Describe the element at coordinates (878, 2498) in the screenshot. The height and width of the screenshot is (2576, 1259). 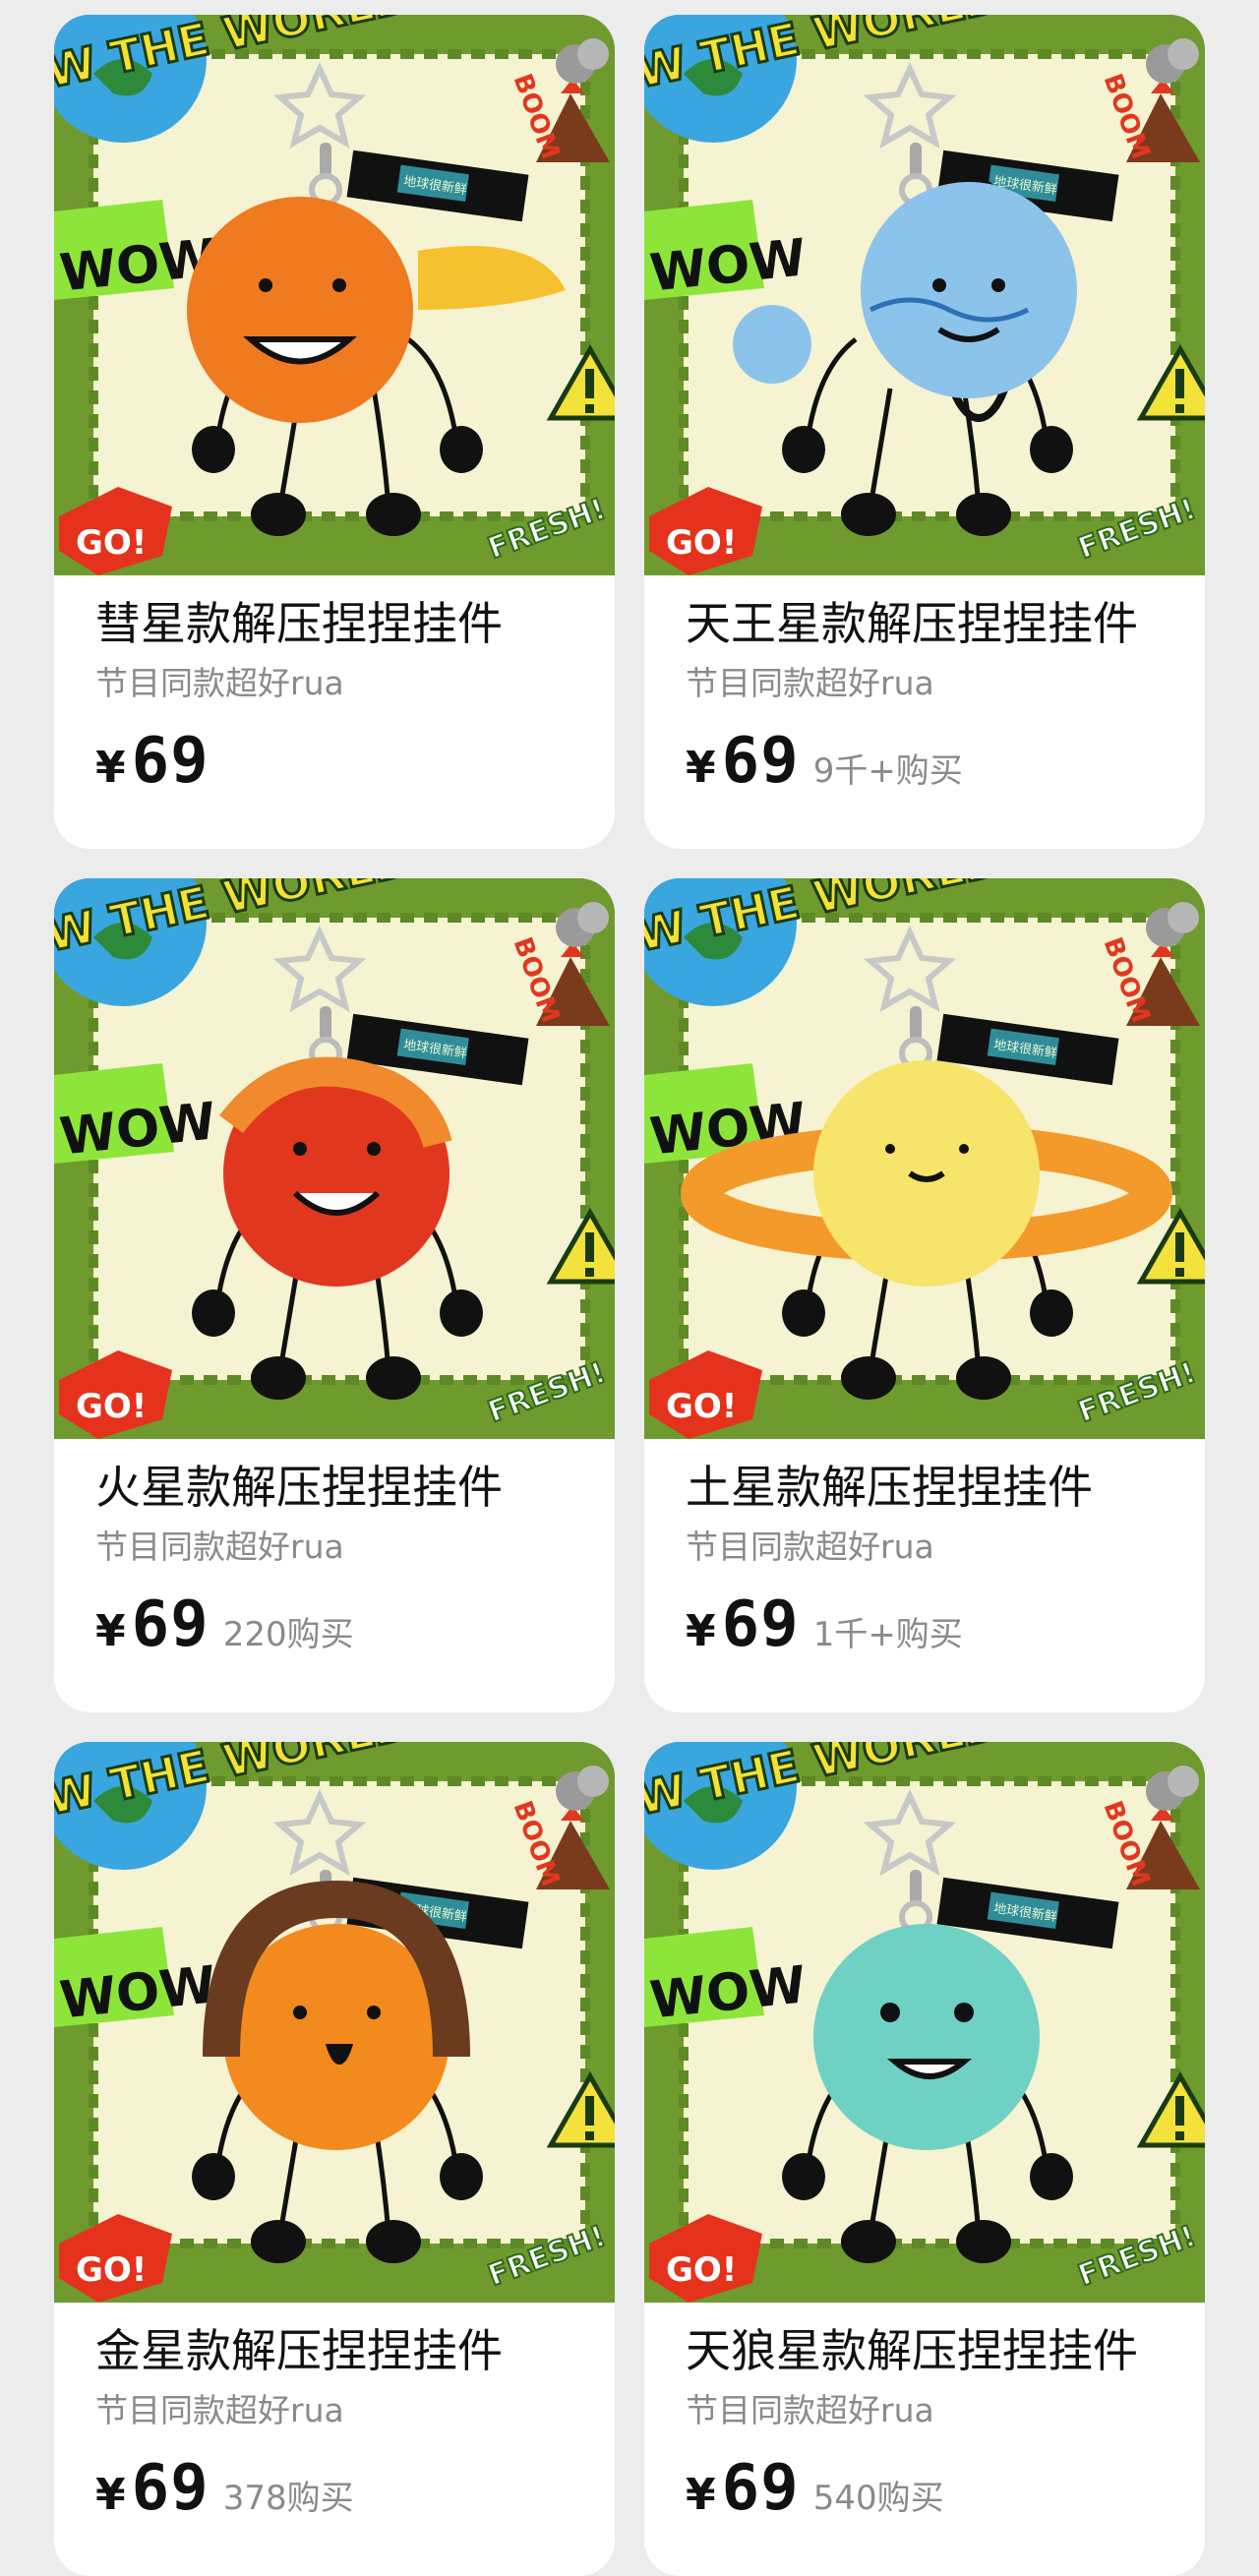
I see `sold-count: 540购买` at that location.